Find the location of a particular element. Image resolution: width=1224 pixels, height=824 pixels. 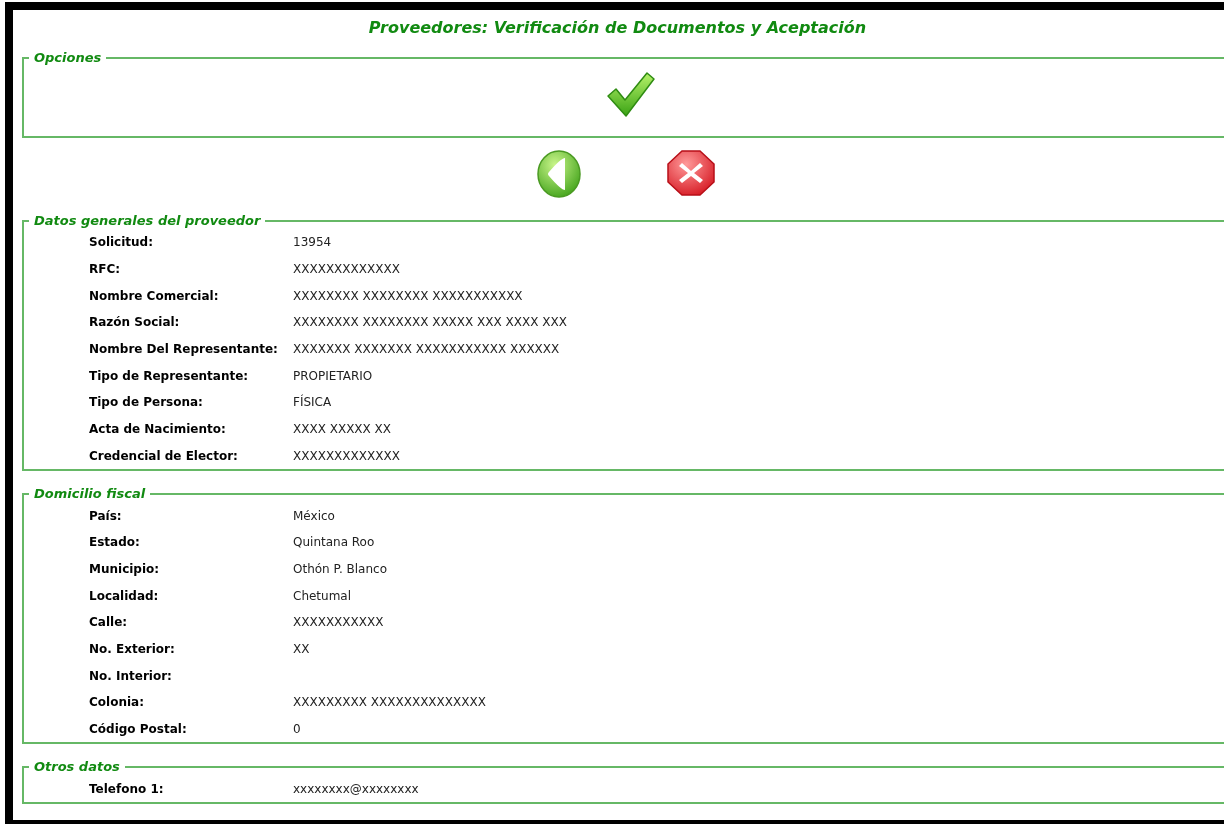

field-value: Othón P. Blanco is located at coordinates (340, 569).